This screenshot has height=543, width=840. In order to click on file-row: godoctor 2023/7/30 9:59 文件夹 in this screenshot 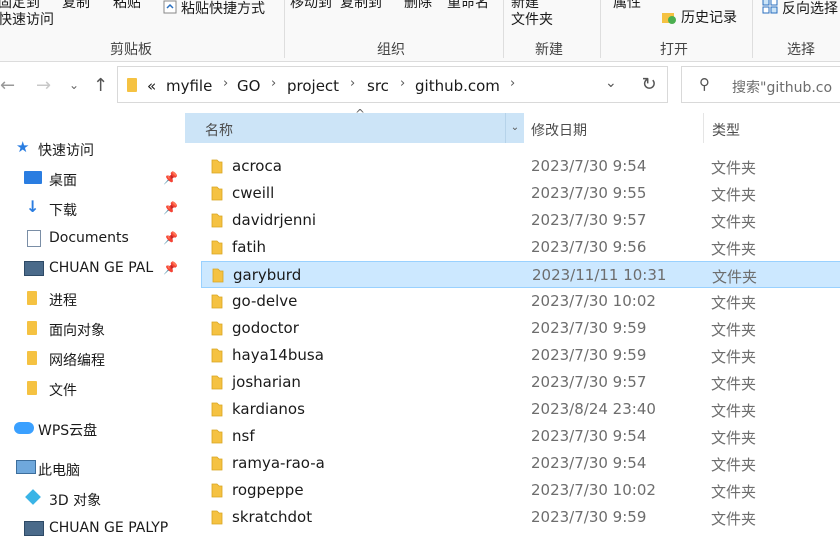, I will do `click(520, 328)`.